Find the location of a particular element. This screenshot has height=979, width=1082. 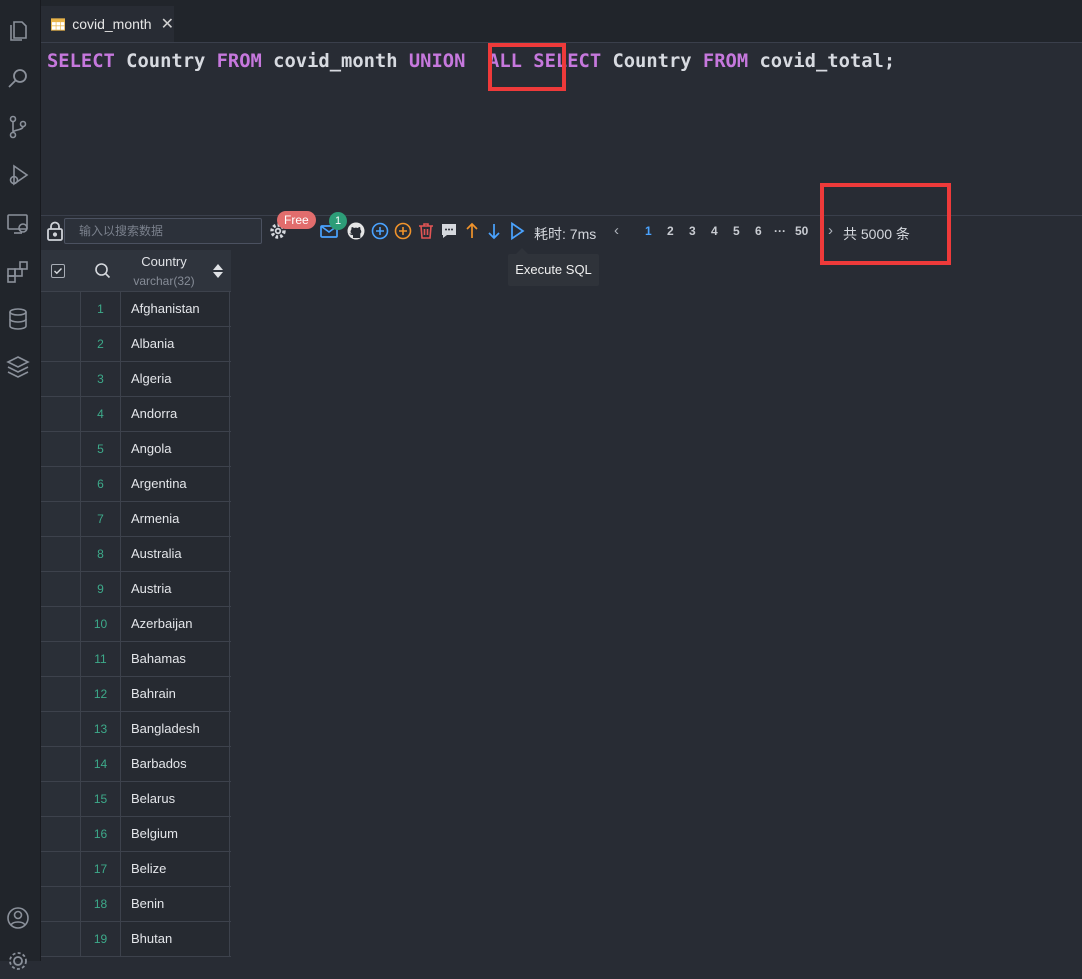

table-row: 9 Austria is located at coordinates (136, 589).